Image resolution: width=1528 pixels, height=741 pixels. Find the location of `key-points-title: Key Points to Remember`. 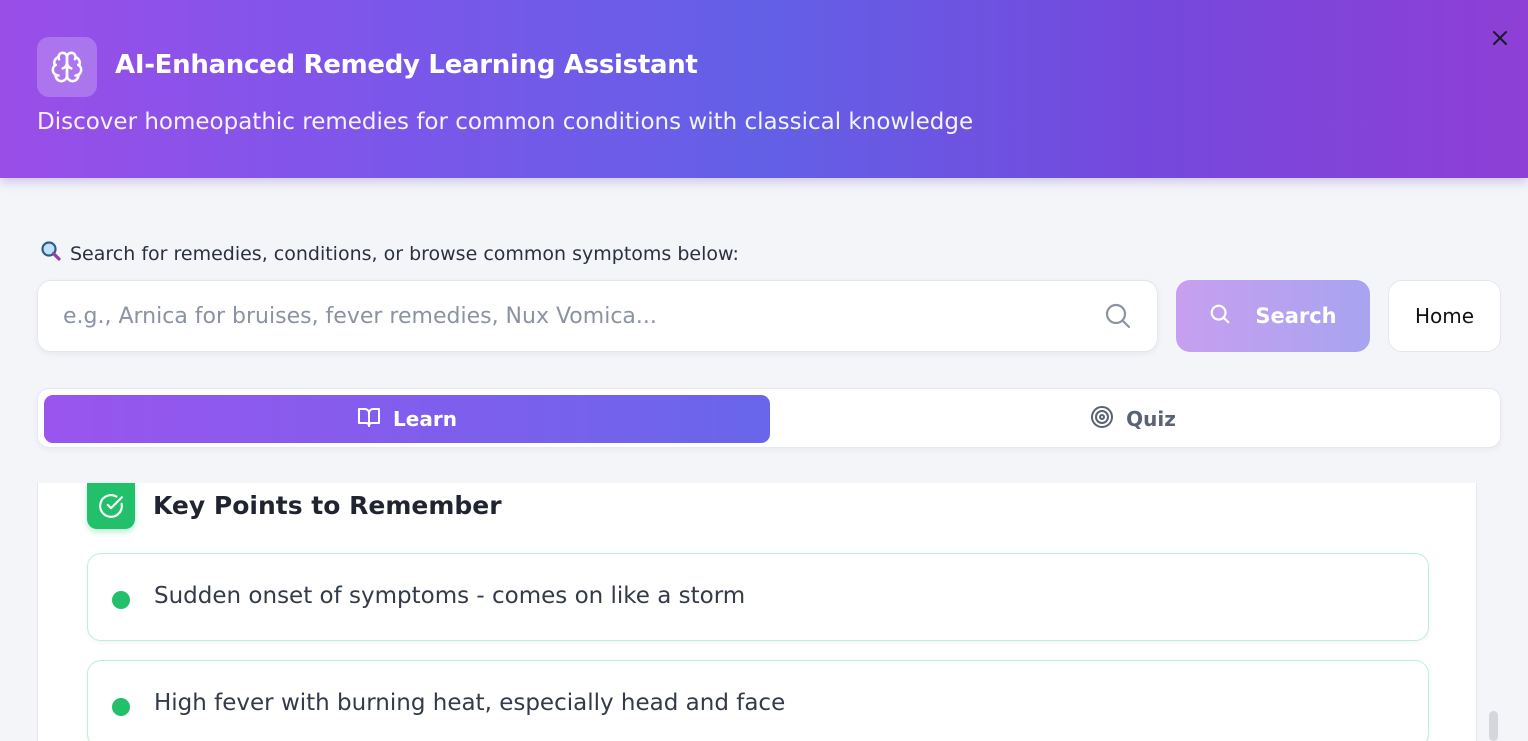

key-points-title: Key Points to Remember is located at coordinates (327, 505).